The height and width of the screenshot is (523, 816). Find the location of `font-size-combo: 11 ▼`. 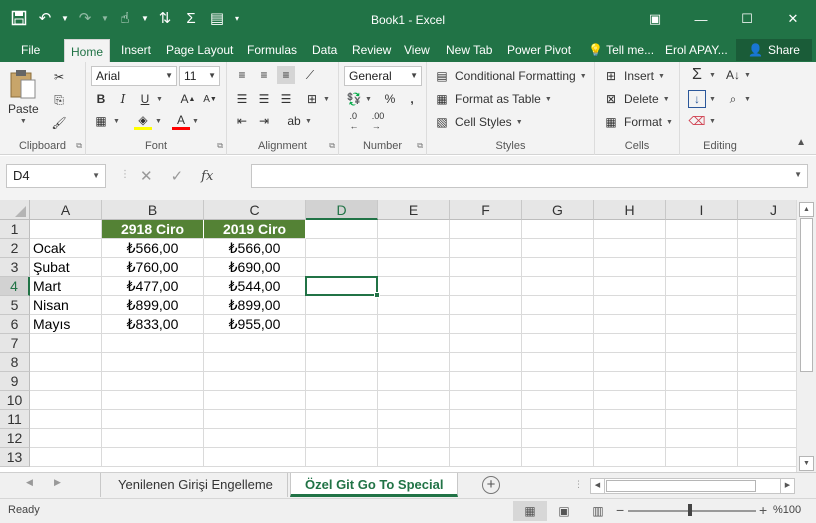

font-size-combo: 11 ▼ is located at coordinates (199, 76).